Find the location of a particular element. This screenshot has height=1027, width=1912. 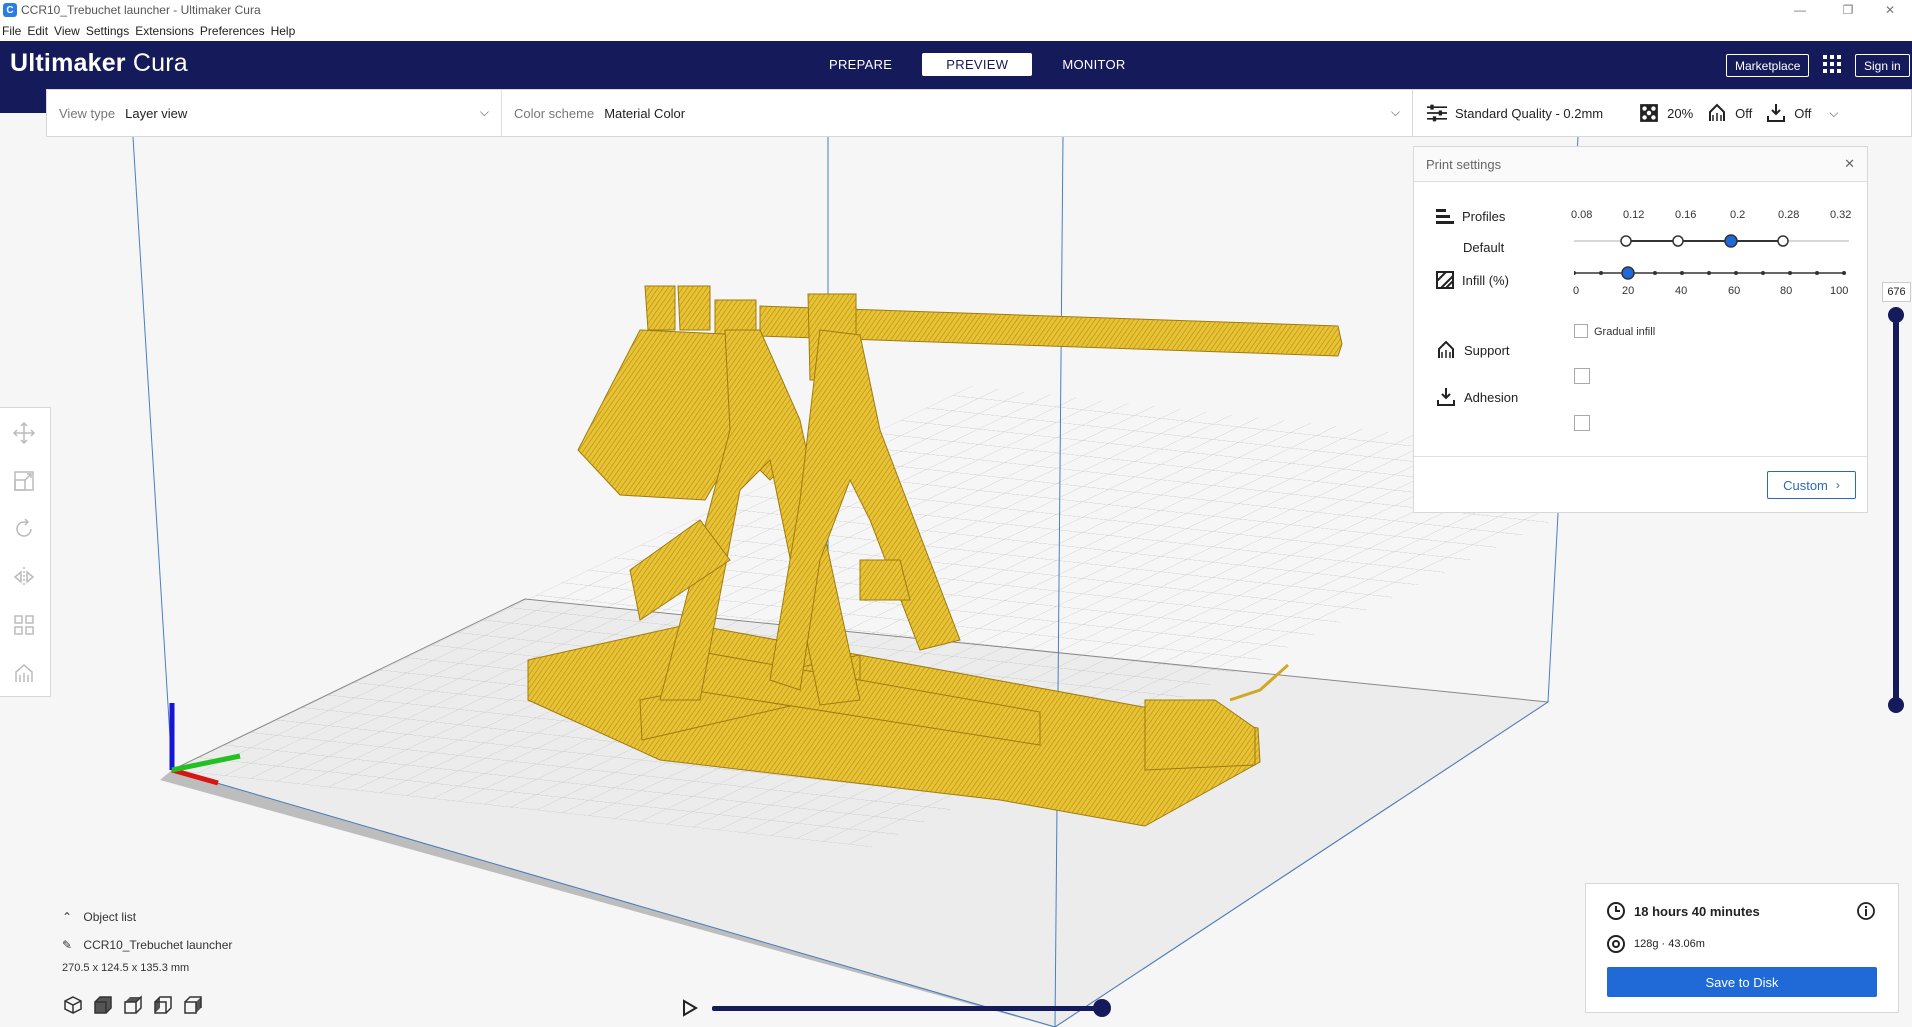

app-logo: Ultimaker Cura is located at coordinates (99, 63).